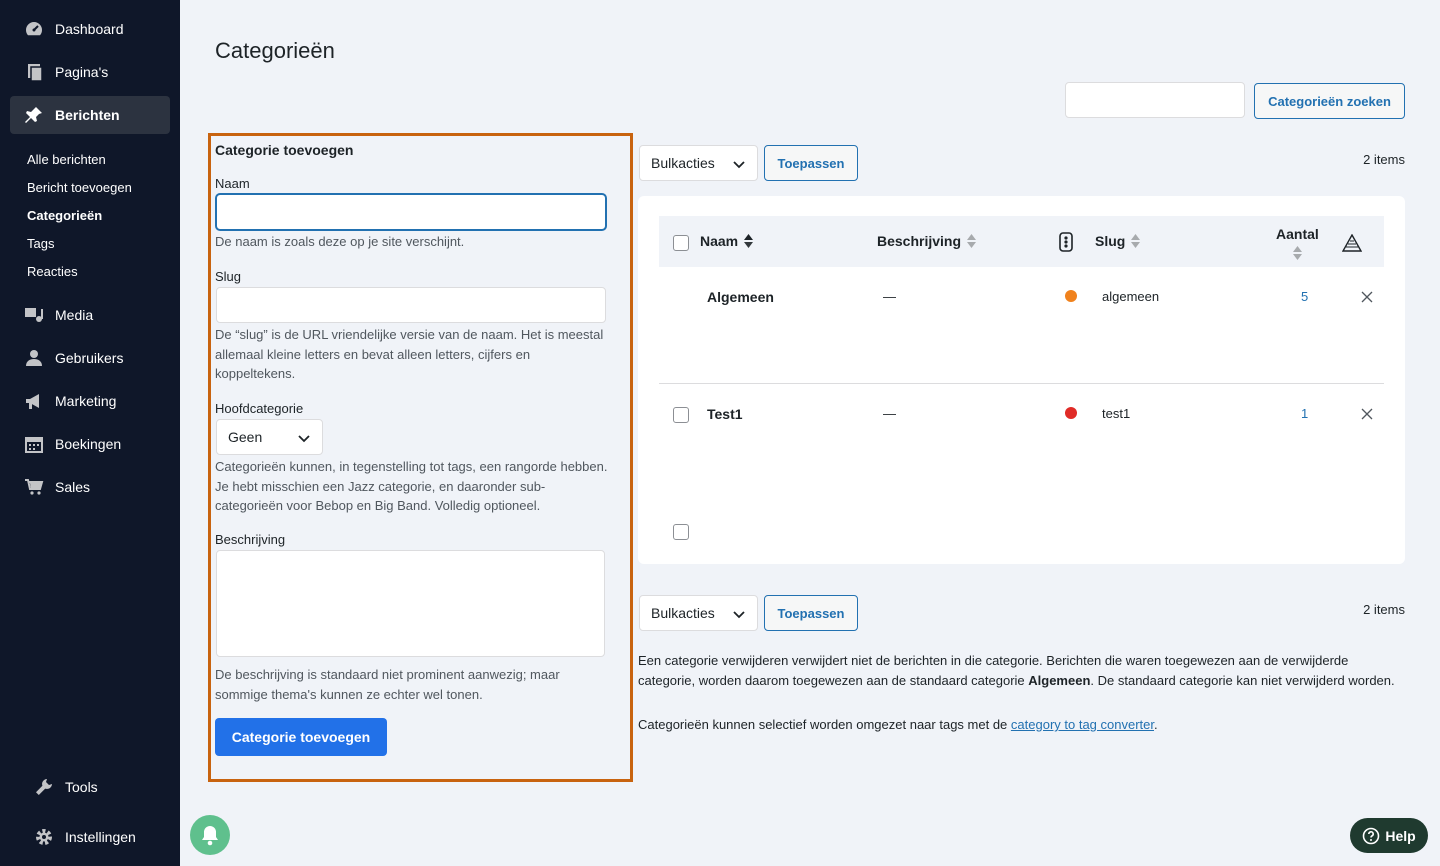 The width and height of the screenshot is (1440, 866). I want to click on column-count: Aantal, so click(1297, 243).